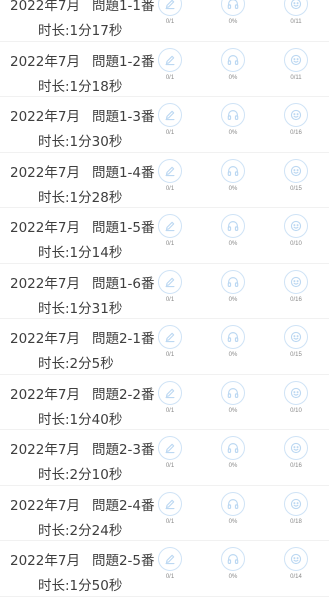 The width and height of the screenshot is (329, 599). What do you see at coordinates (80, 419) in the screenshot?
I see `item-duration: 时长:1分40秒` at bounding box center [80, 419].